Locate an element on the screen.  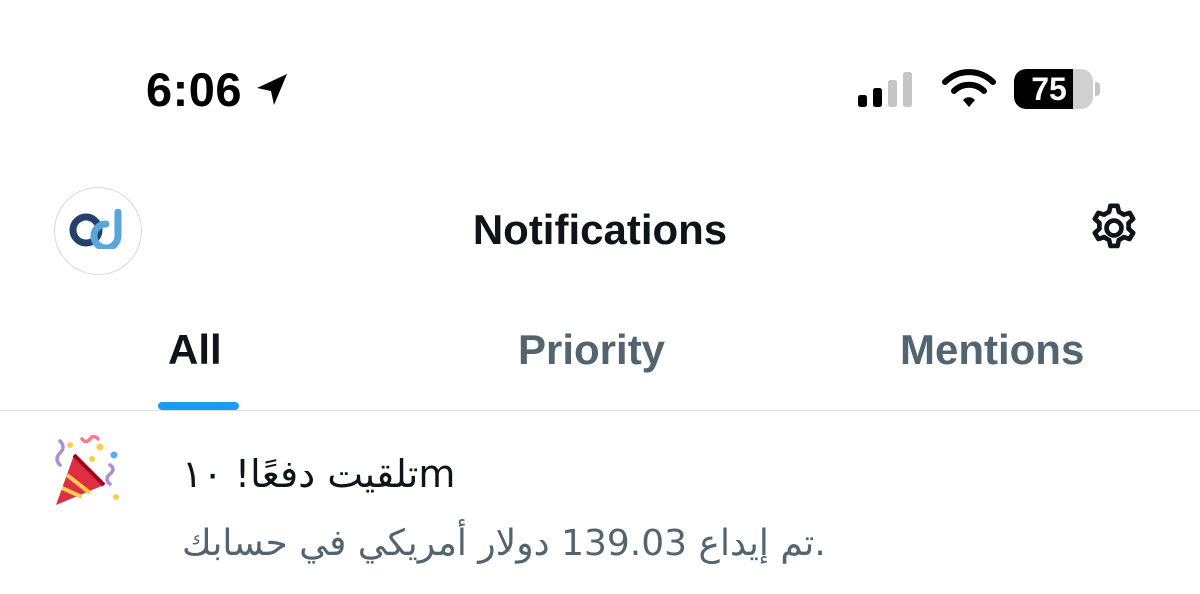
tab-priority-label: Priority is located at coordinates (592, 349).